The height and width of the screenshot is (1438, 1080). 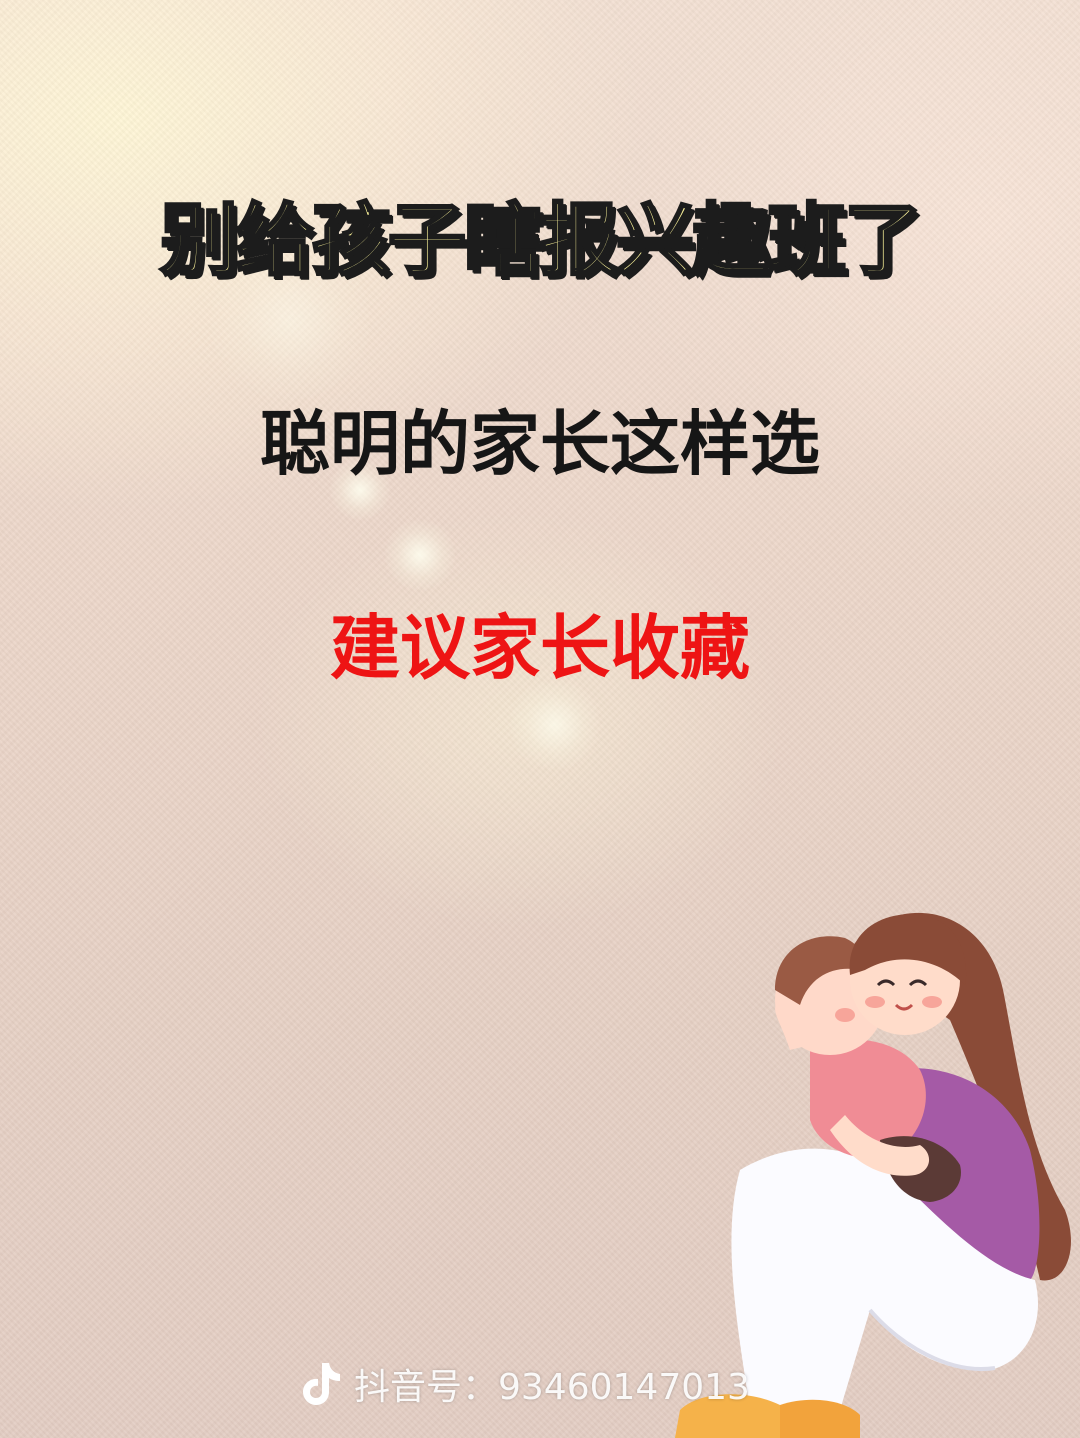 What do you see at coordinates (540, 444) in the screenshot?
I see `subtitle: 聪明的家长这样选` at bounding box center [540, 444].